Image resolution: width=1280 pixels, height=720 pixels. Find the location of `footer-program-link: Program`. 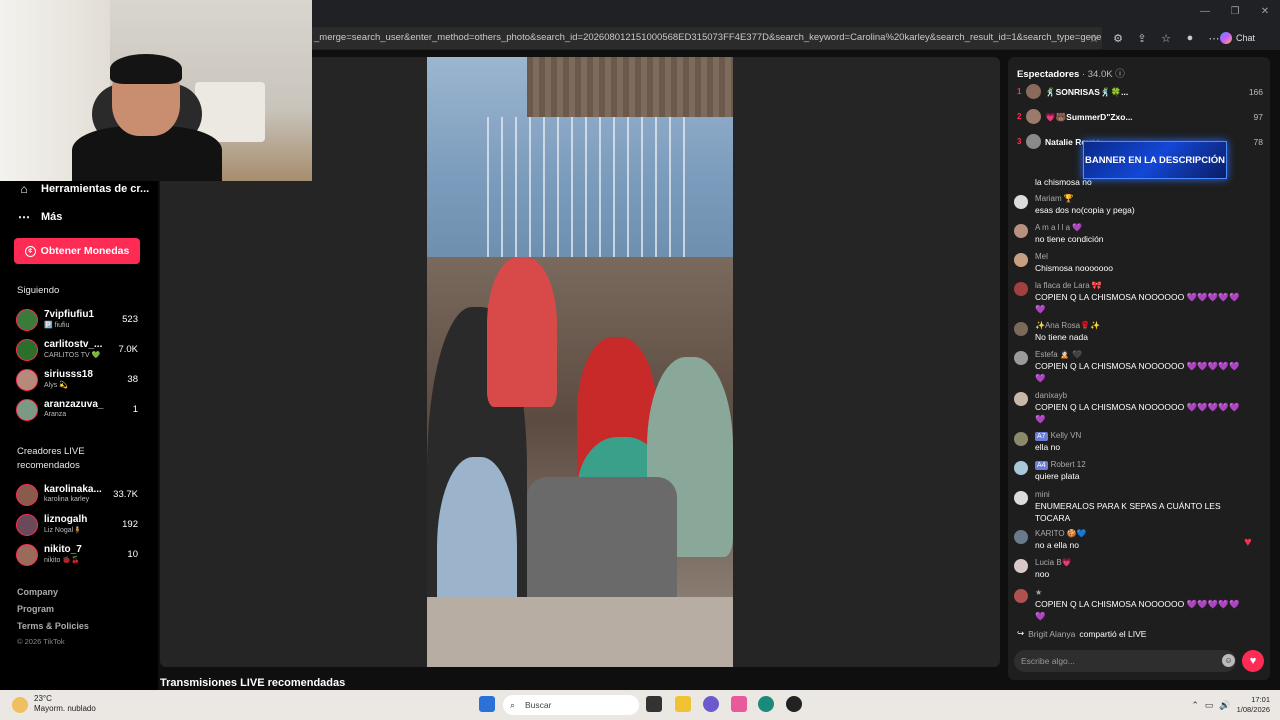

footer-program-link: Program is located at coordinates (35, 609).